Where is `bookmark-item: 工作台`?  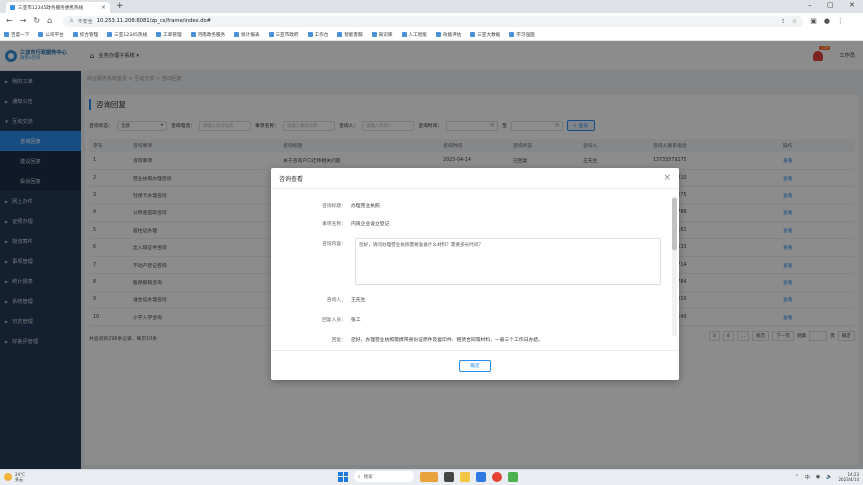 bookmark-item: 工作台 is located at coordinates (318, 35).